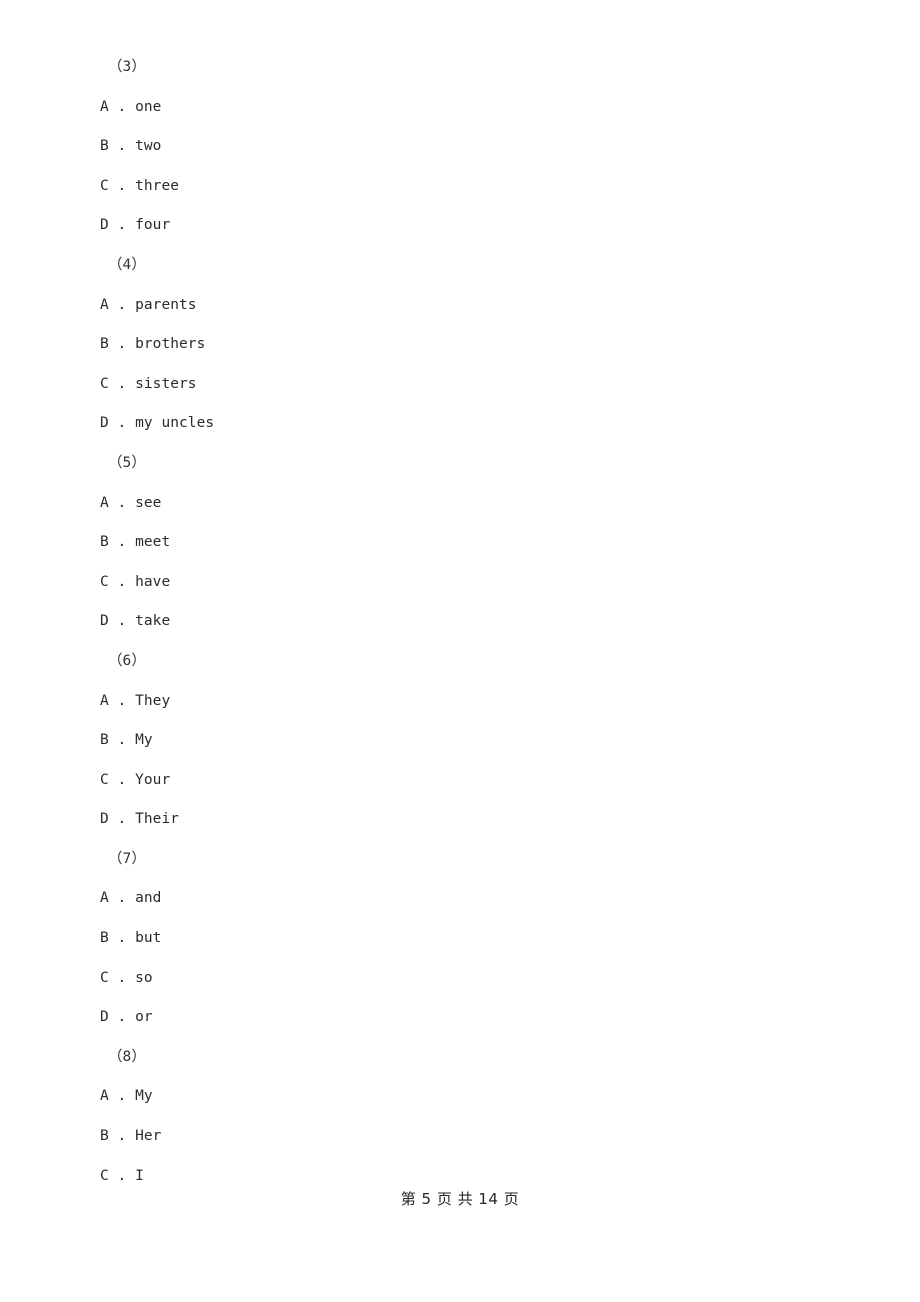 The height and width of the screenshot is (1302, 920). Describe the element at coordinates (127, 1056) in the screenshot. I see `question-number: （8）` at that location.